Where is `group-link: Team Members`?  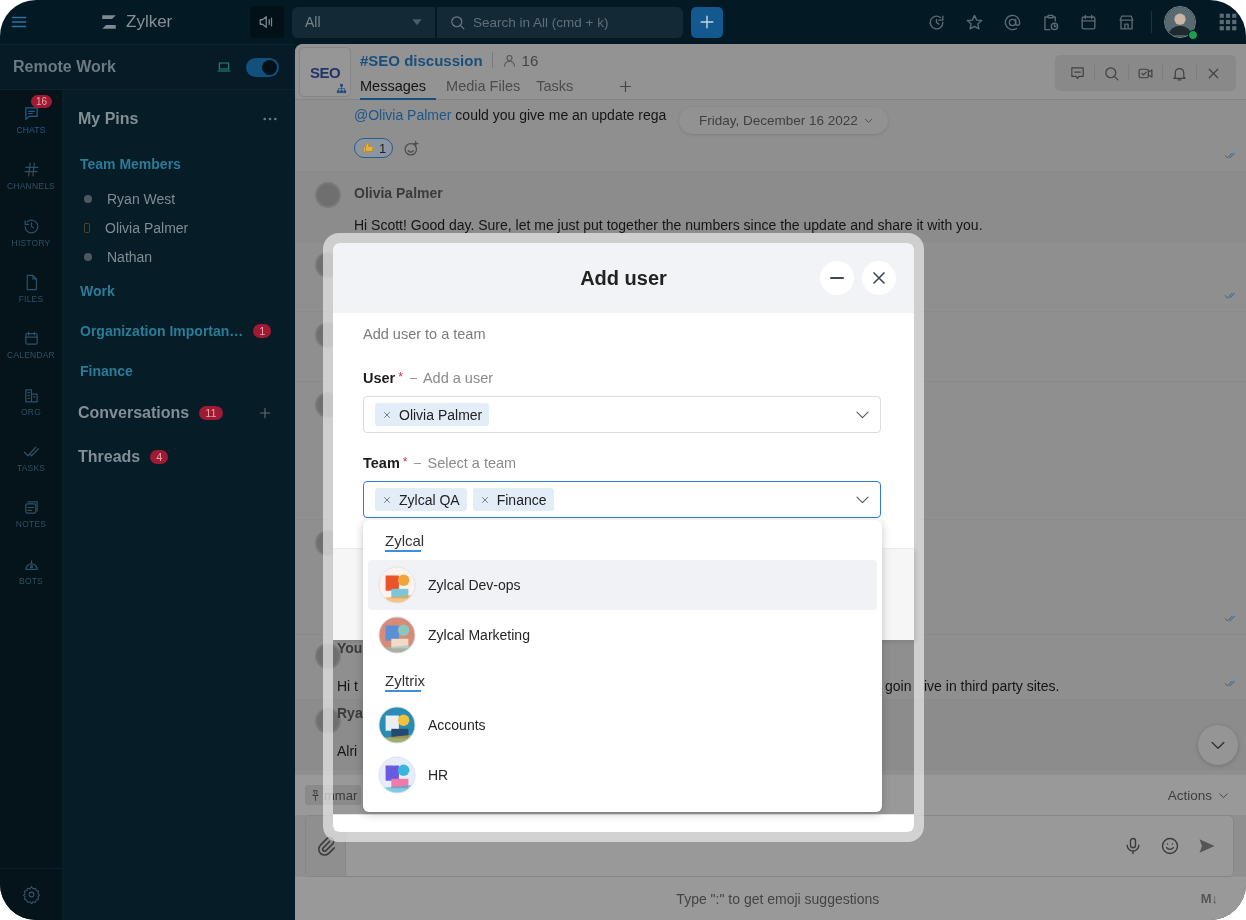 group-link: Team Members is located at coordinates (130, 164).